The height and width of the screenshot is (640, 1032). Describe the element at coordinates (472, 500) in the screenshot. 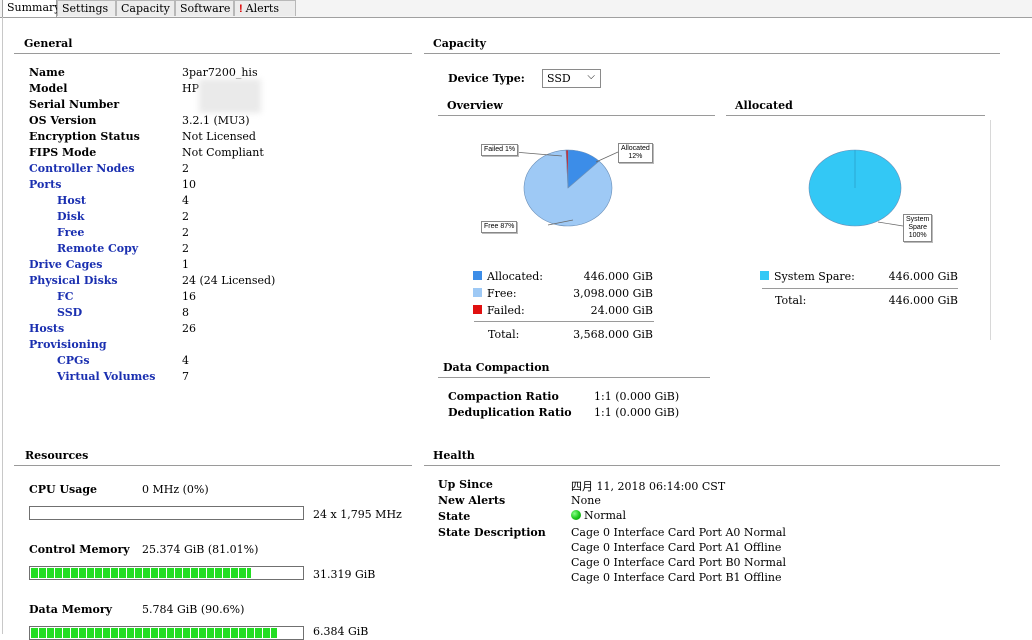

I see `new-alerts-label: New Alerts` at that location.